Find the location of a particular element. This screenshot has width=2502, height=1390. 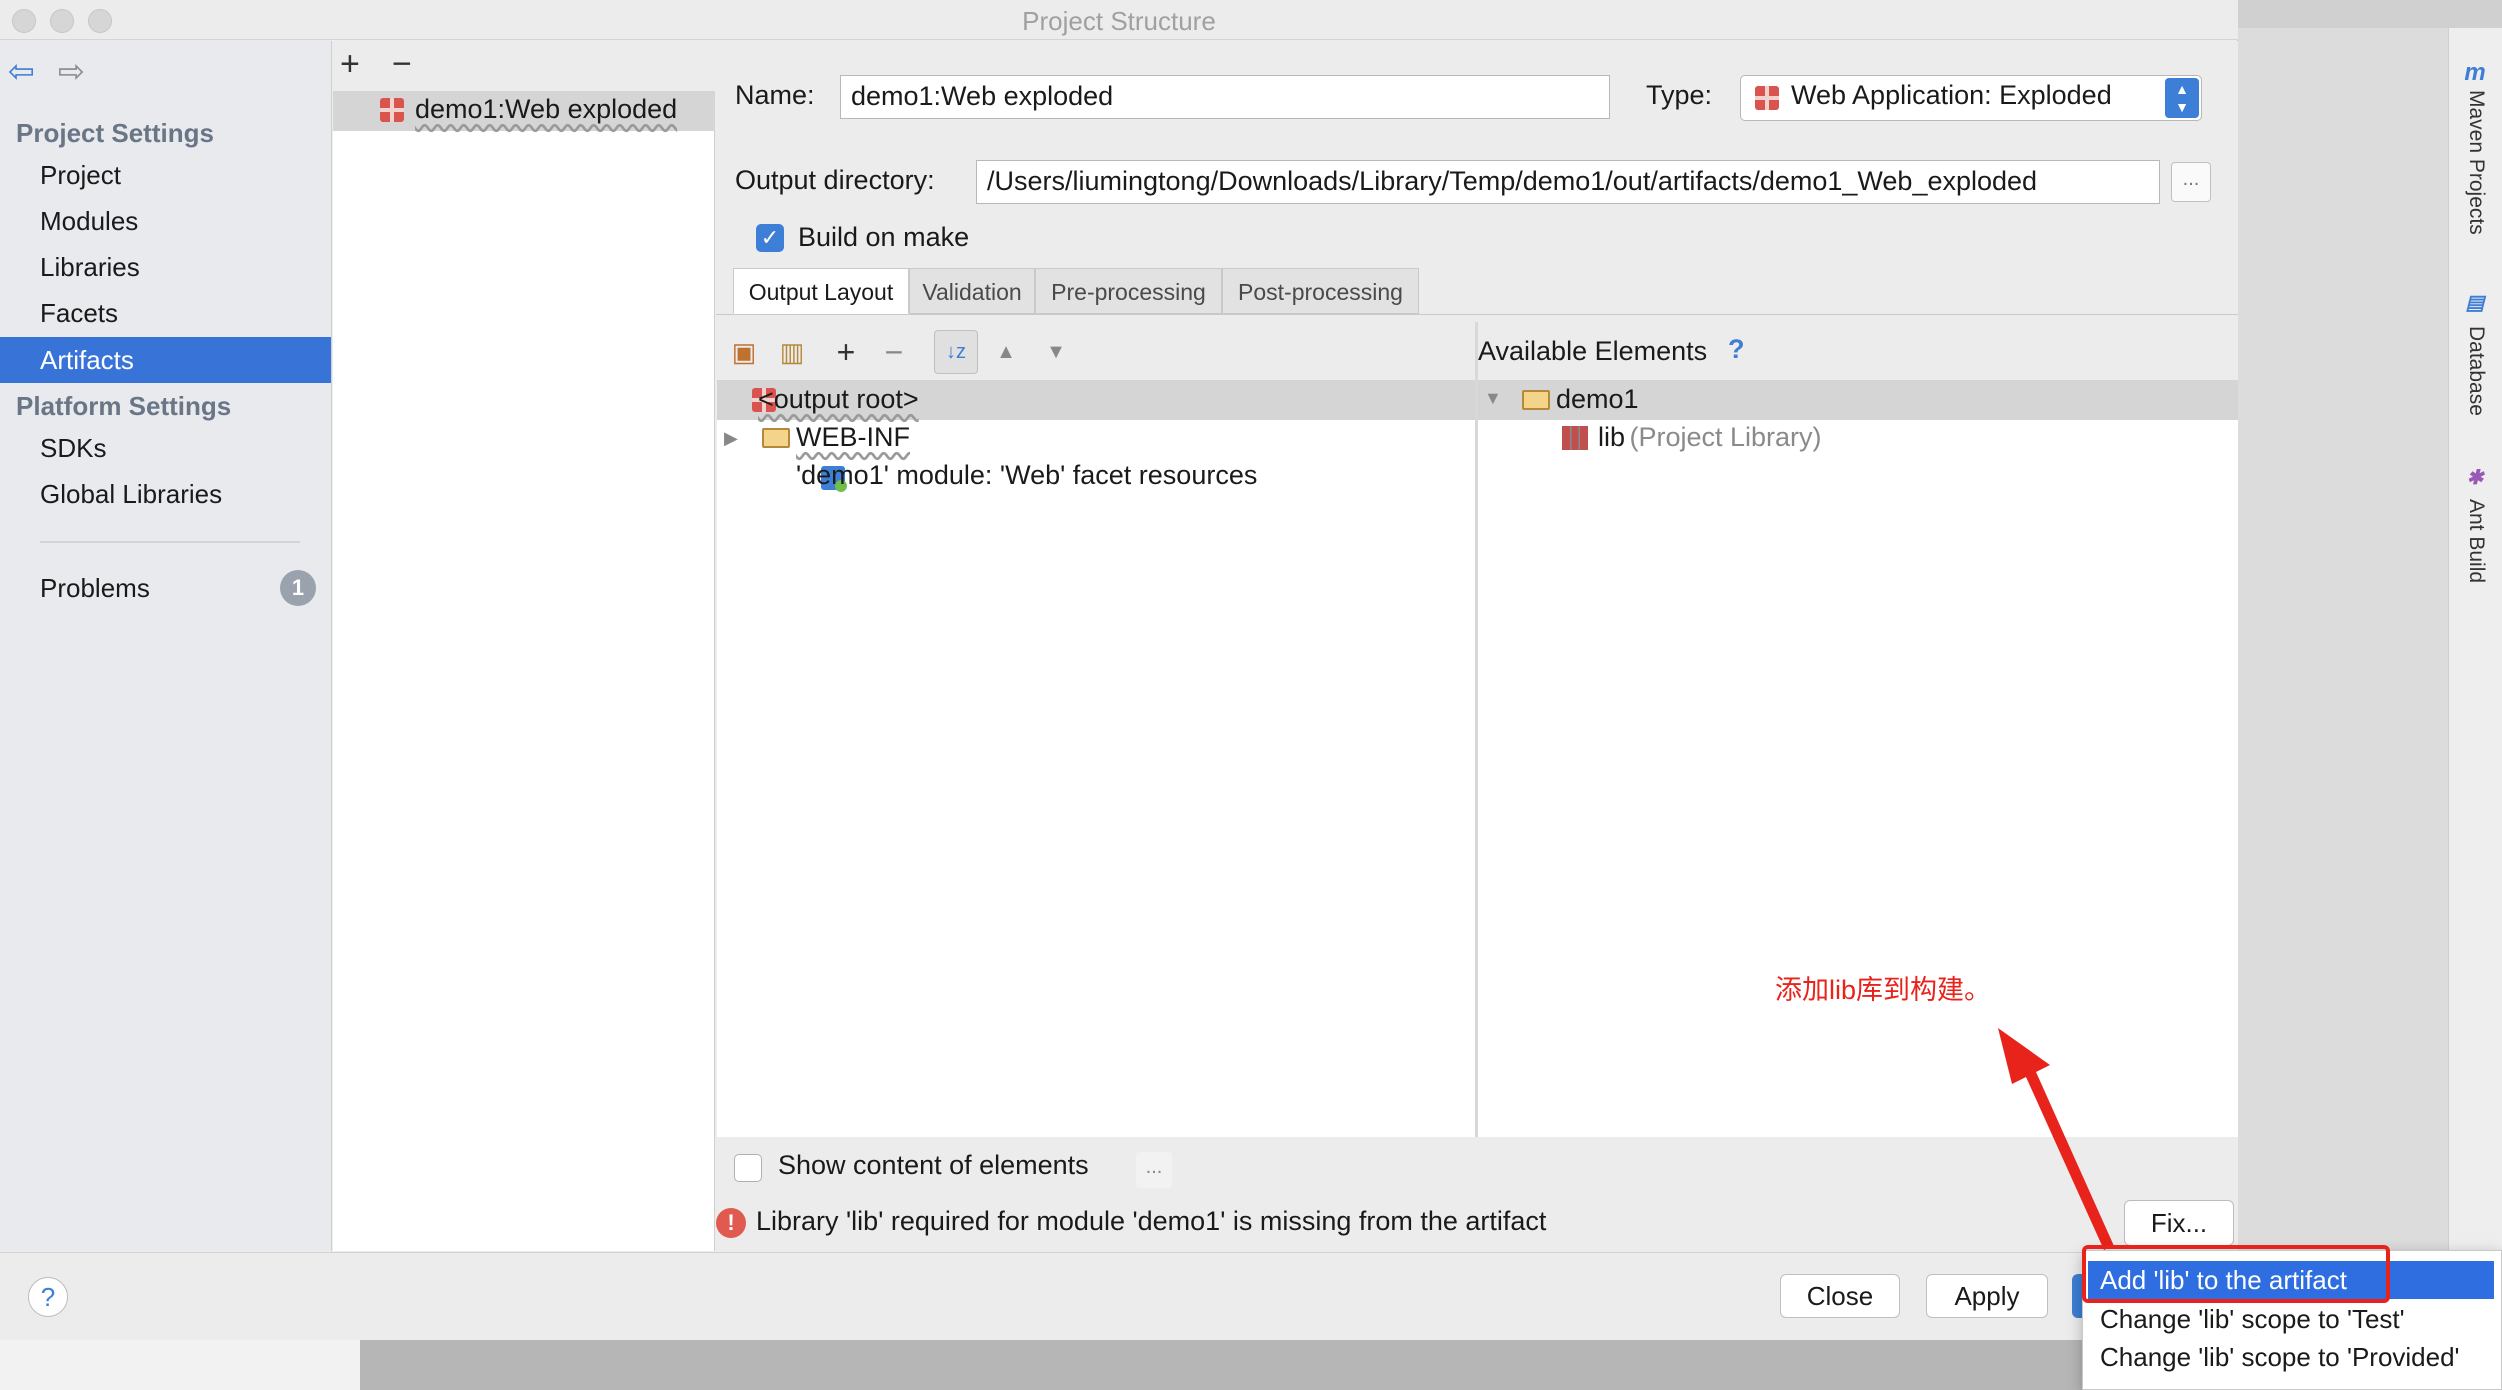

select-arrows-icon: ▲ ▼ is located at coordinates (2182, 98).